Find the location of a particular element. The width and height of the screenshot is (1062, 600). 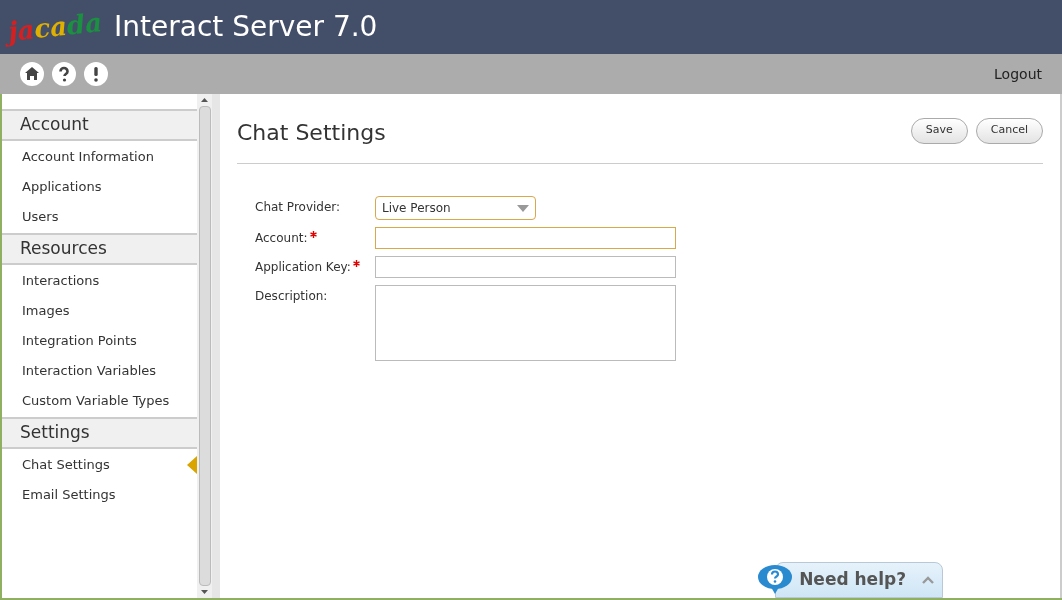

sidebar-item: Custom Variable Types is located at coordinates (100, 401).